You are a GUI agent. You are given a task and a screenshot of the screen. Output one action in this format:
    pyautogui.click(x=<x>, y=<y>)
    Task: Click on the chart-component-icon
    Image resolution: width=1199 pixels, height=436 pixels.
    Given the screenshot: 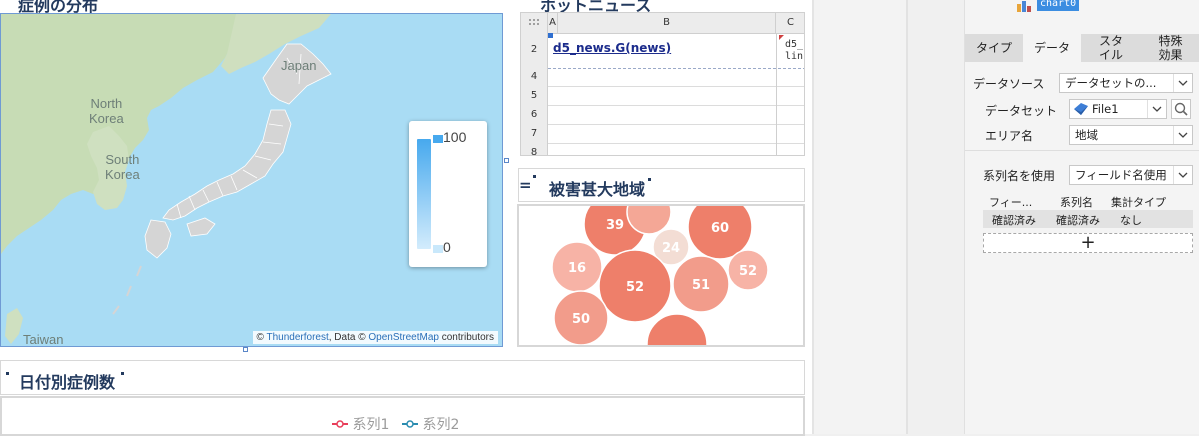 What is the action you would take?
    pyautogui.click(x=1024, y=6)
    